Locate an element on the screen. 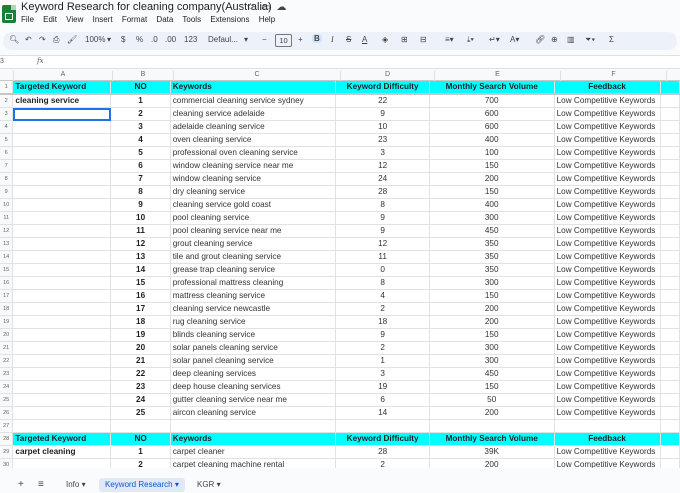  insert-link-icon: 🔗︎ is located at coordinates (540, 39).